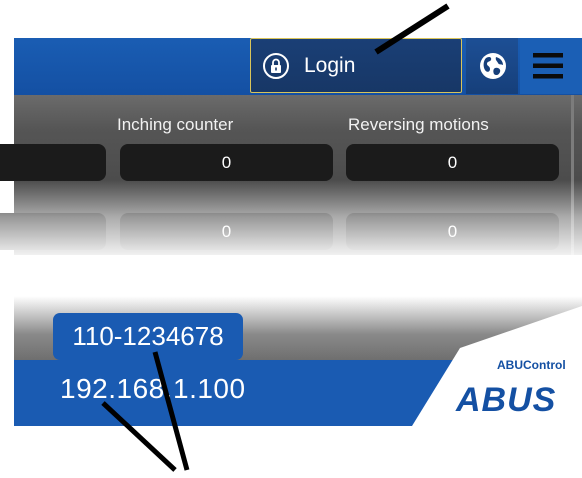 Image resolution: width=582 pixels, height=478 pixels. Describe the element at coordinates (139, 436) in the screenshot. I see `ip-callout-line` at that location.